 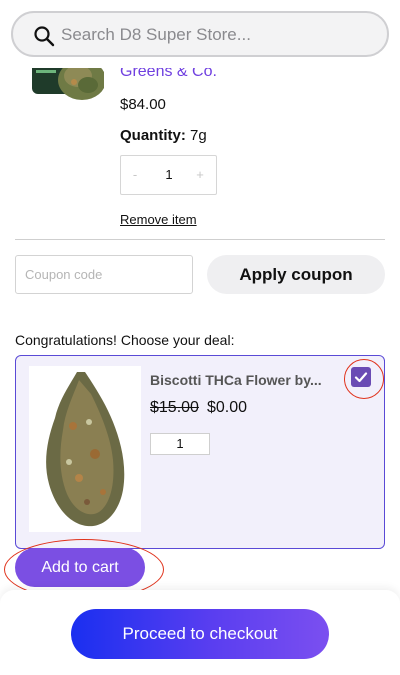 What do you see at coordinates (296, 274) in the screenshot?
I see `apply-coupon-button: Apply coupon` at bounding box center [296, 274].